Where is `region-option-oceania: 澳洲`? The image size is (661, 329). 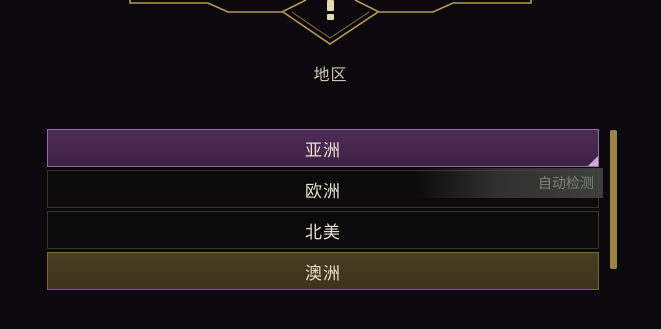 region-option-oceania: 澳洲 is located at coordinates (323, 271).